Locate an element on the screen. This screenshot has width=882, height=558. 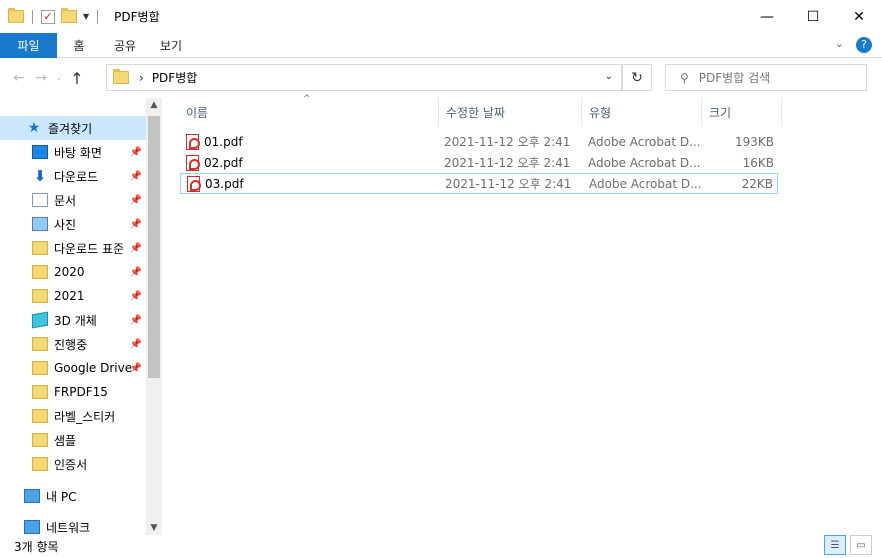
sidebar-item-documents: 문서 📌 is located at coordinates (73, 200).